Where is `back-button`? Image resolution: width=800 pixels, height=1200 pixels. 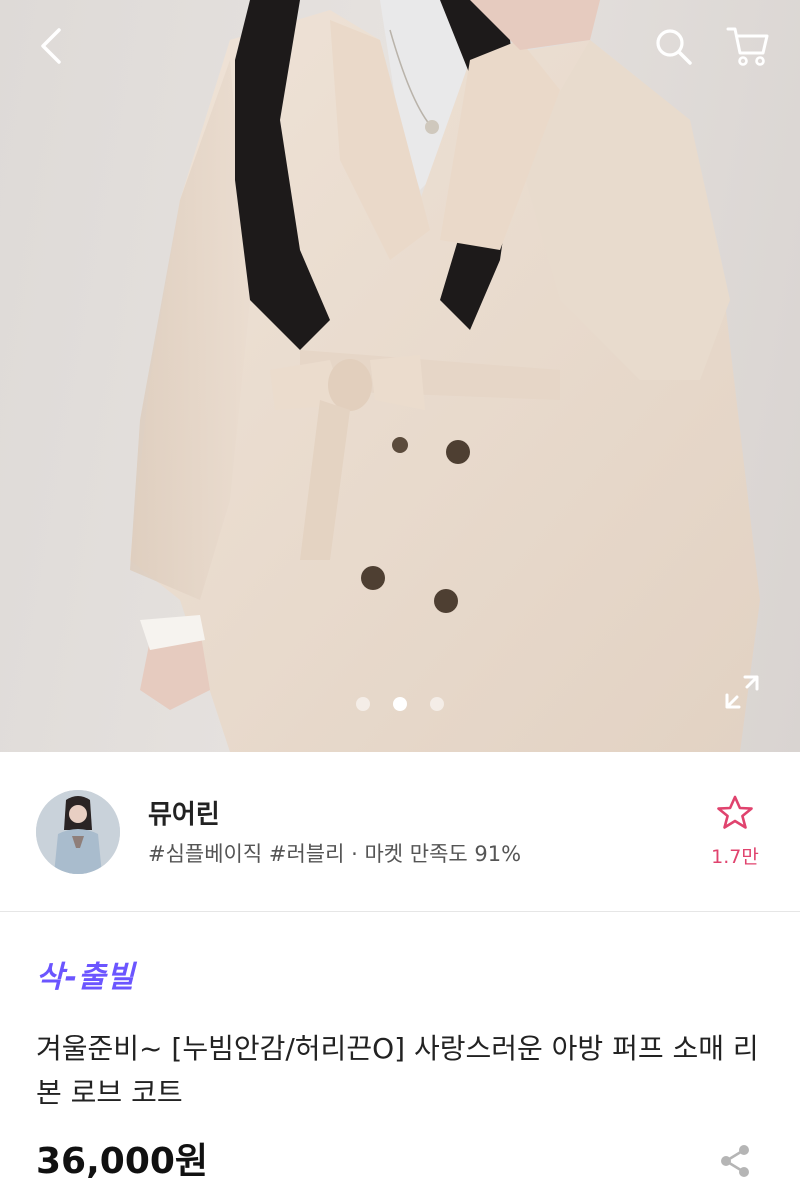
back-button is located at coordinates (50, 46).